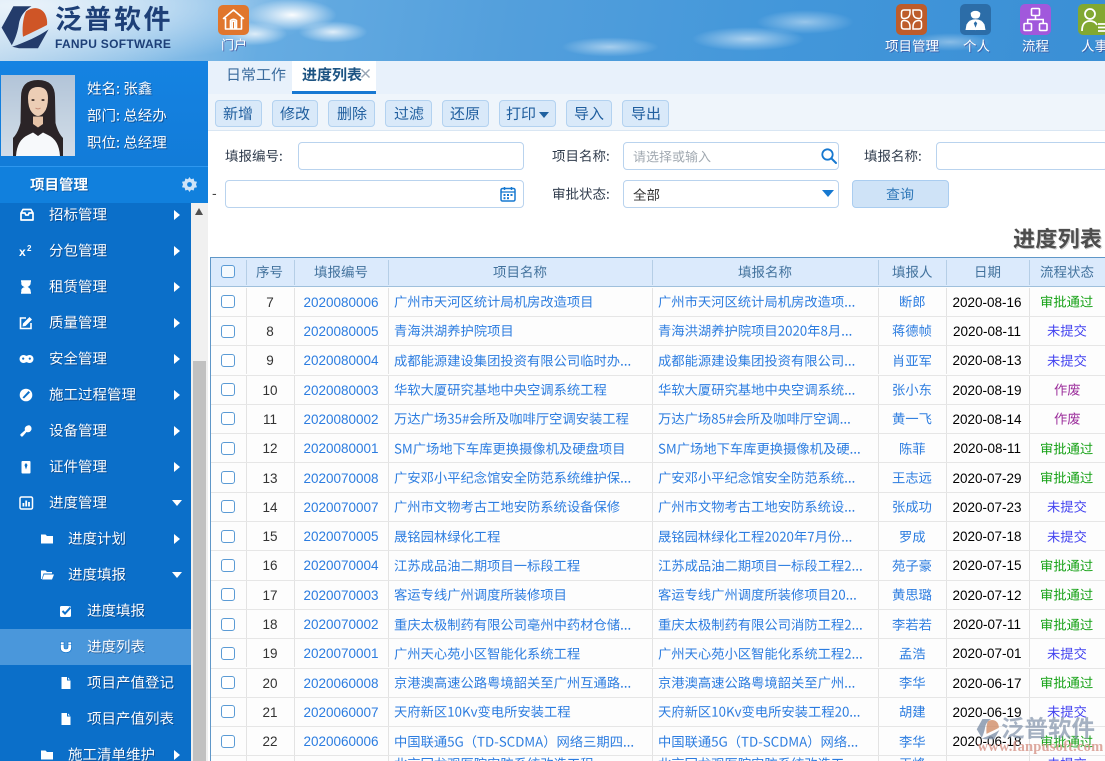  What do you see at coordinates (22, 251) in the screenshot?
I see `svg-text: x` at bounding box center [22, 251].